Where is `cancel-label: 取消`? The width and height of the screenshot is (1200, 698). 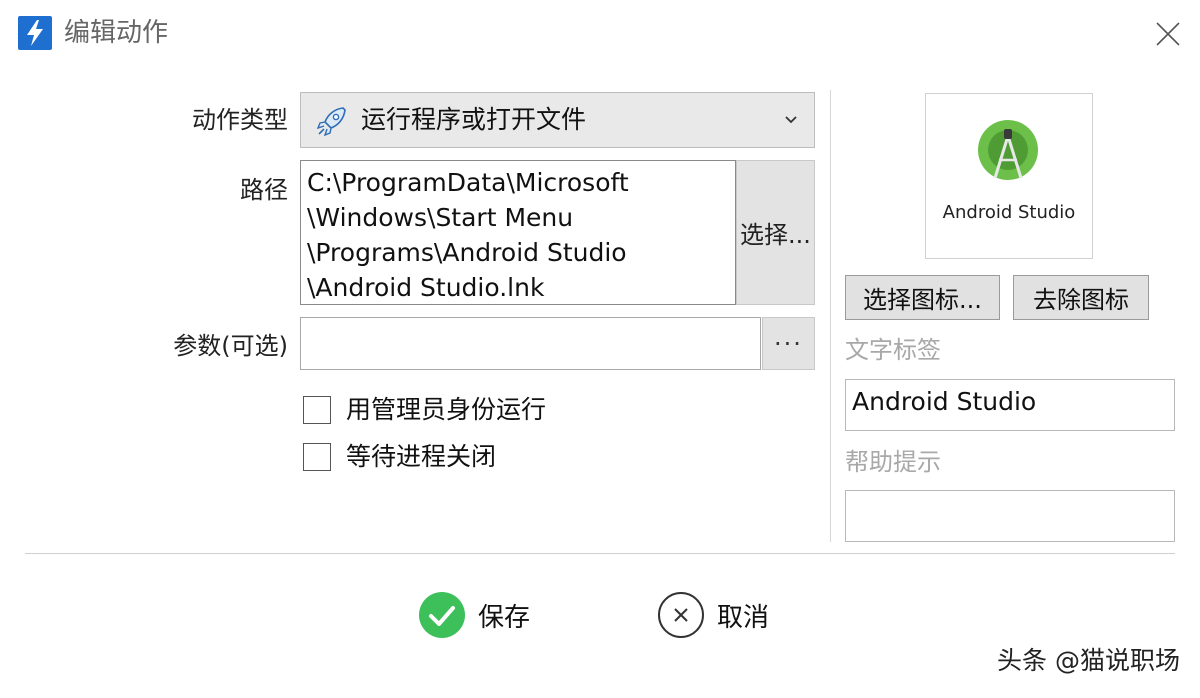
cancel-label: 取消 is located at coordinates (743, 617).